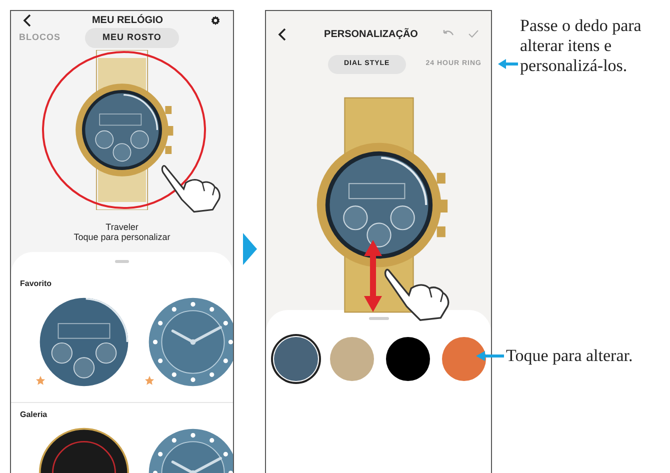  What do you see at coordinates (215, 20) in the screenshot?
I see `settings-icon` at bounding box center [215, 20].